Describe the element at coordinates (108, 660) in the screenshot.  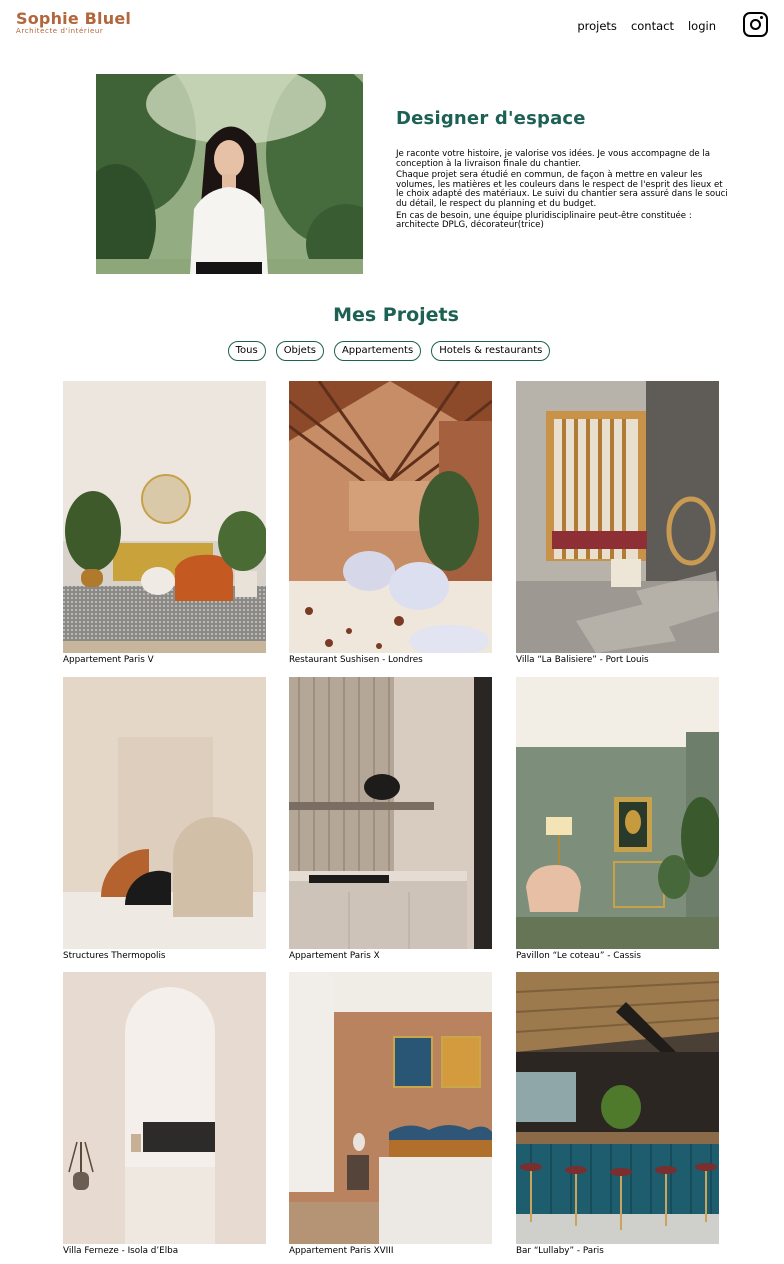
I see `project-caption: Appartement Paris V` at that location.